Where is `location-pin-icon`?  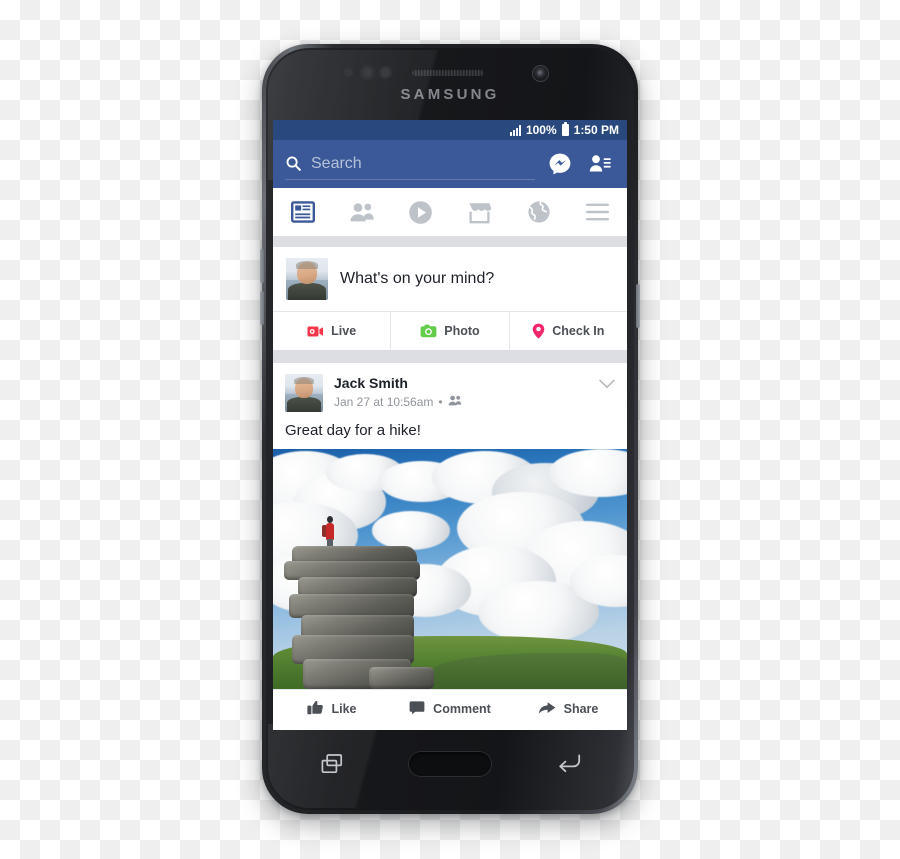
location-pin-icon is located at coordinates (538, 331).